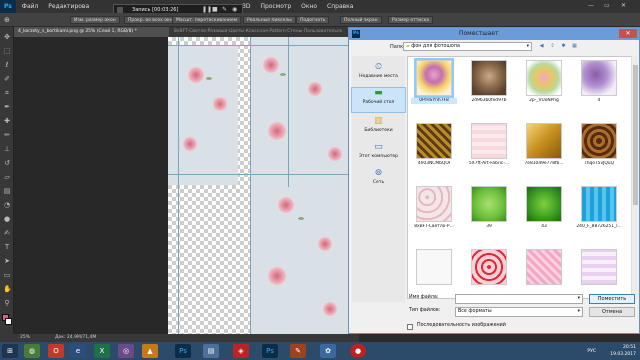 This screenshot has width=640, height=360. Describe the element at coordinates (410, 327) in the screenshot. I see `image-sequence-checkbox` at that location.